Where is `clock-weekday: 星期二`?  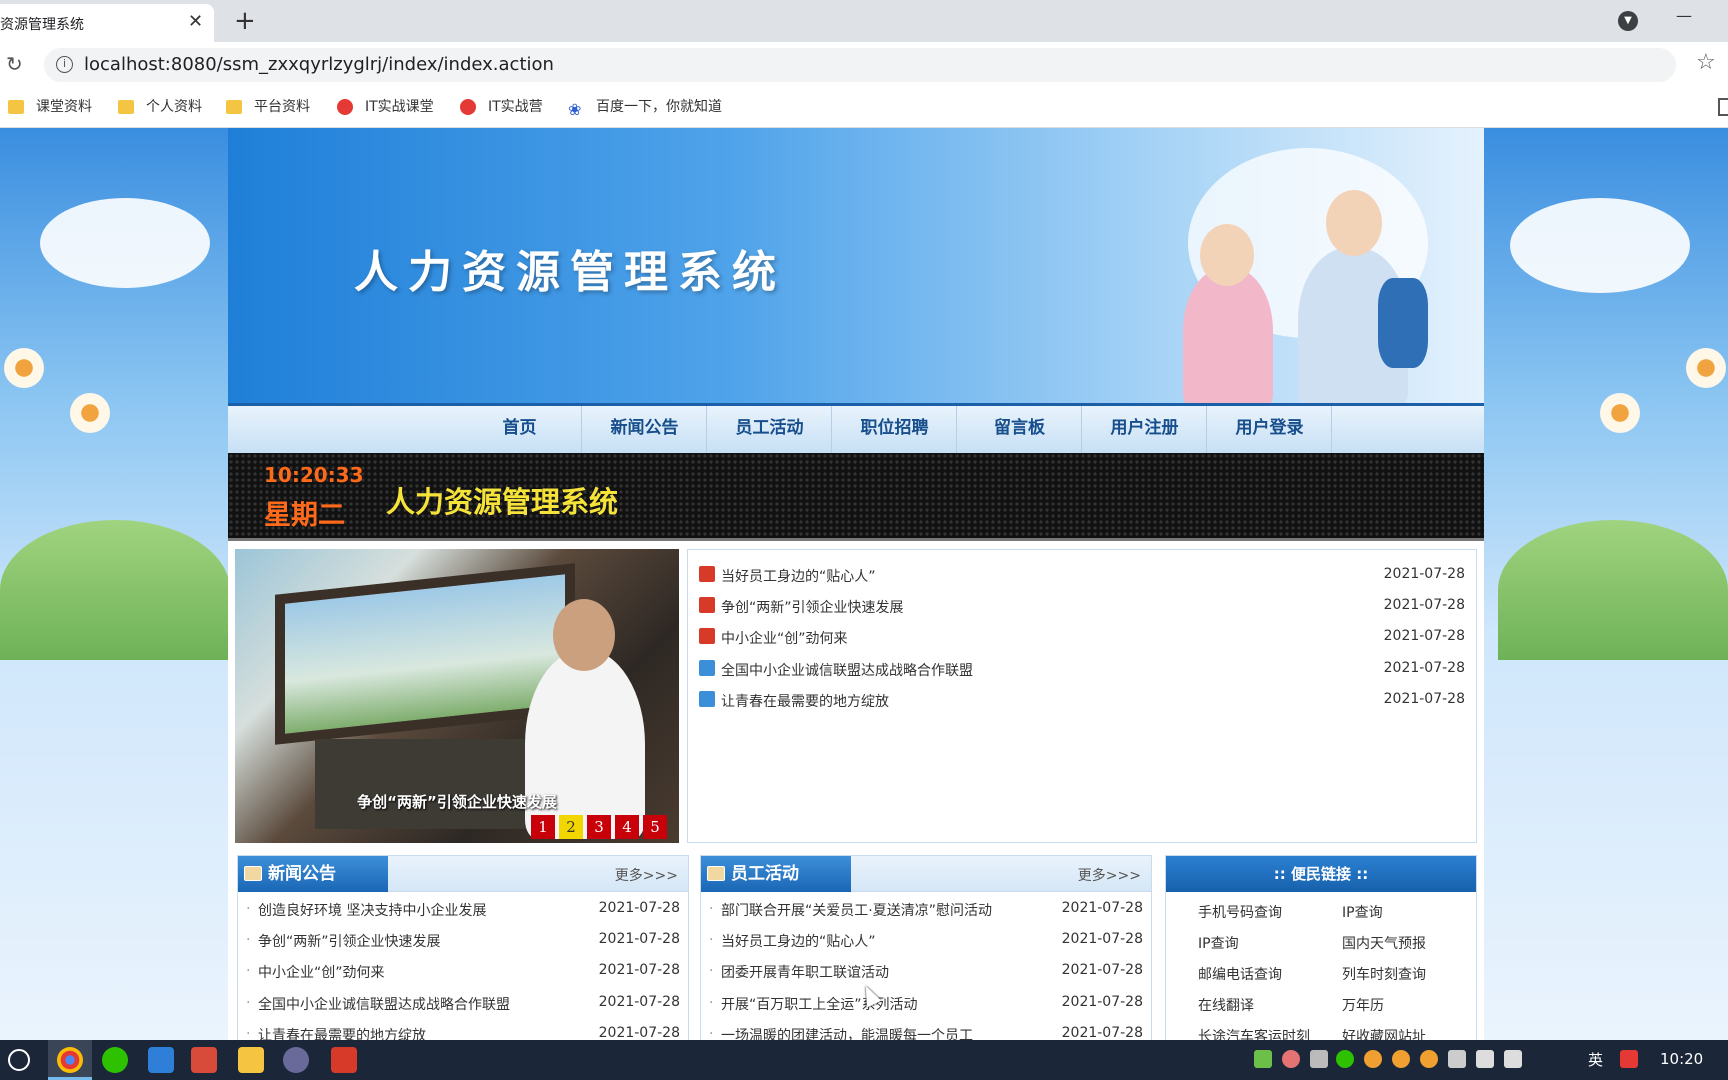
clock-weekday: 星期二 is located at coordinates (304, 515).